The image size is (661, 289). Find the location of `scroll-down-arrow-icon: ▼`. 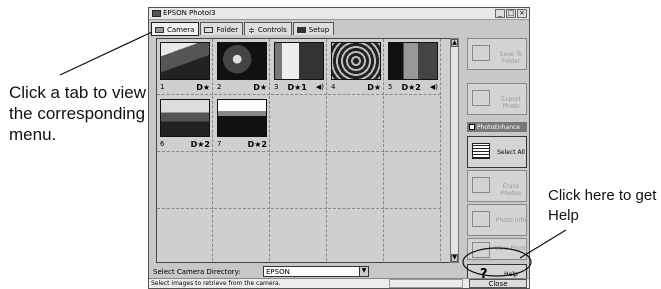

scroll-down-arrow-icon: ▼ is located at coordinates (454, 258).